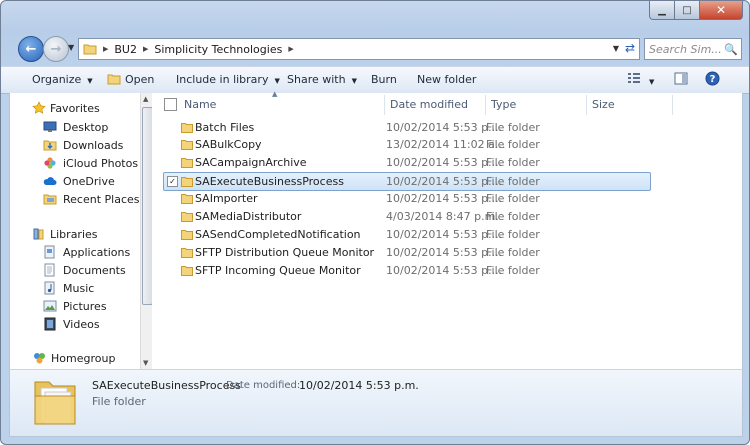 The height and width of the screenshot is (445, 750). Describe the element at coordinates (446, 79) in the screenshot. I see `new-folder-button: New folder` at that location.